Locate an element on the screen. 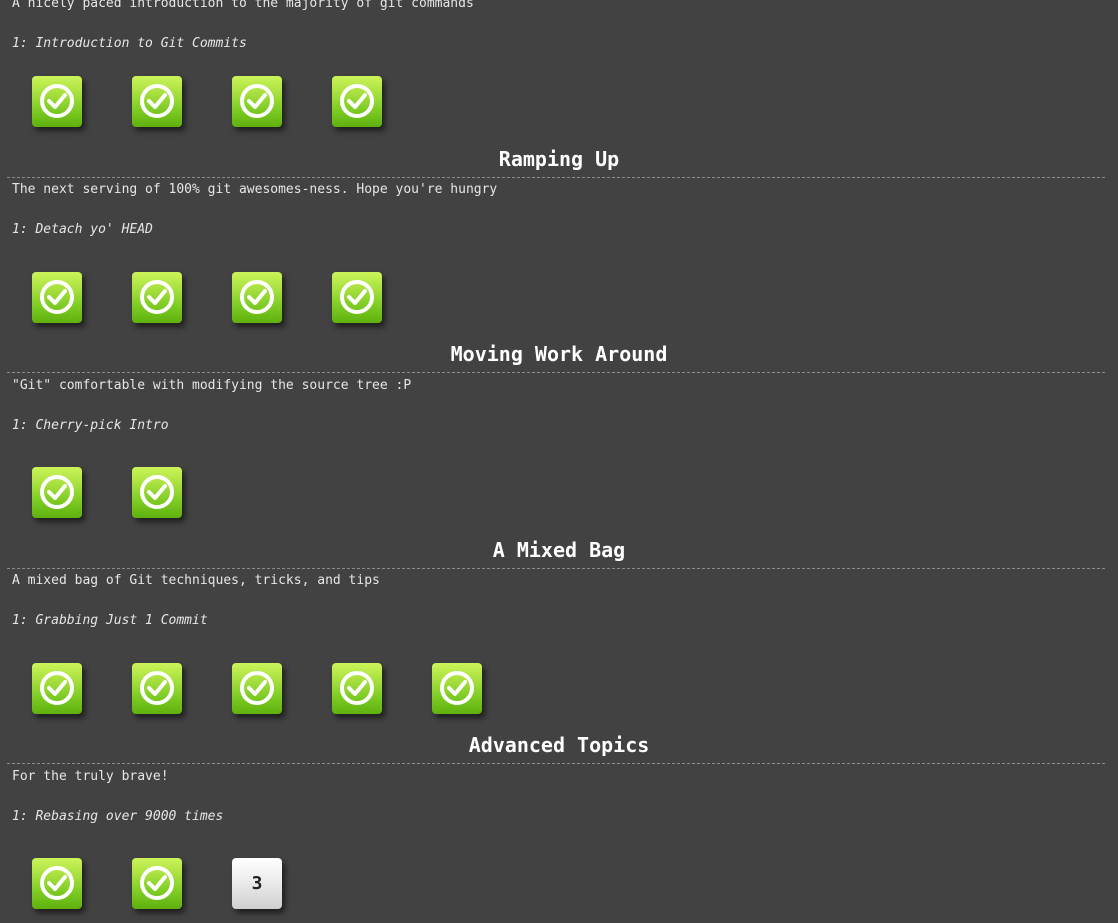 The height and width of the screenshot is (923, 1118). section-title: Moving Work Around is located at coordinates (559, 354).